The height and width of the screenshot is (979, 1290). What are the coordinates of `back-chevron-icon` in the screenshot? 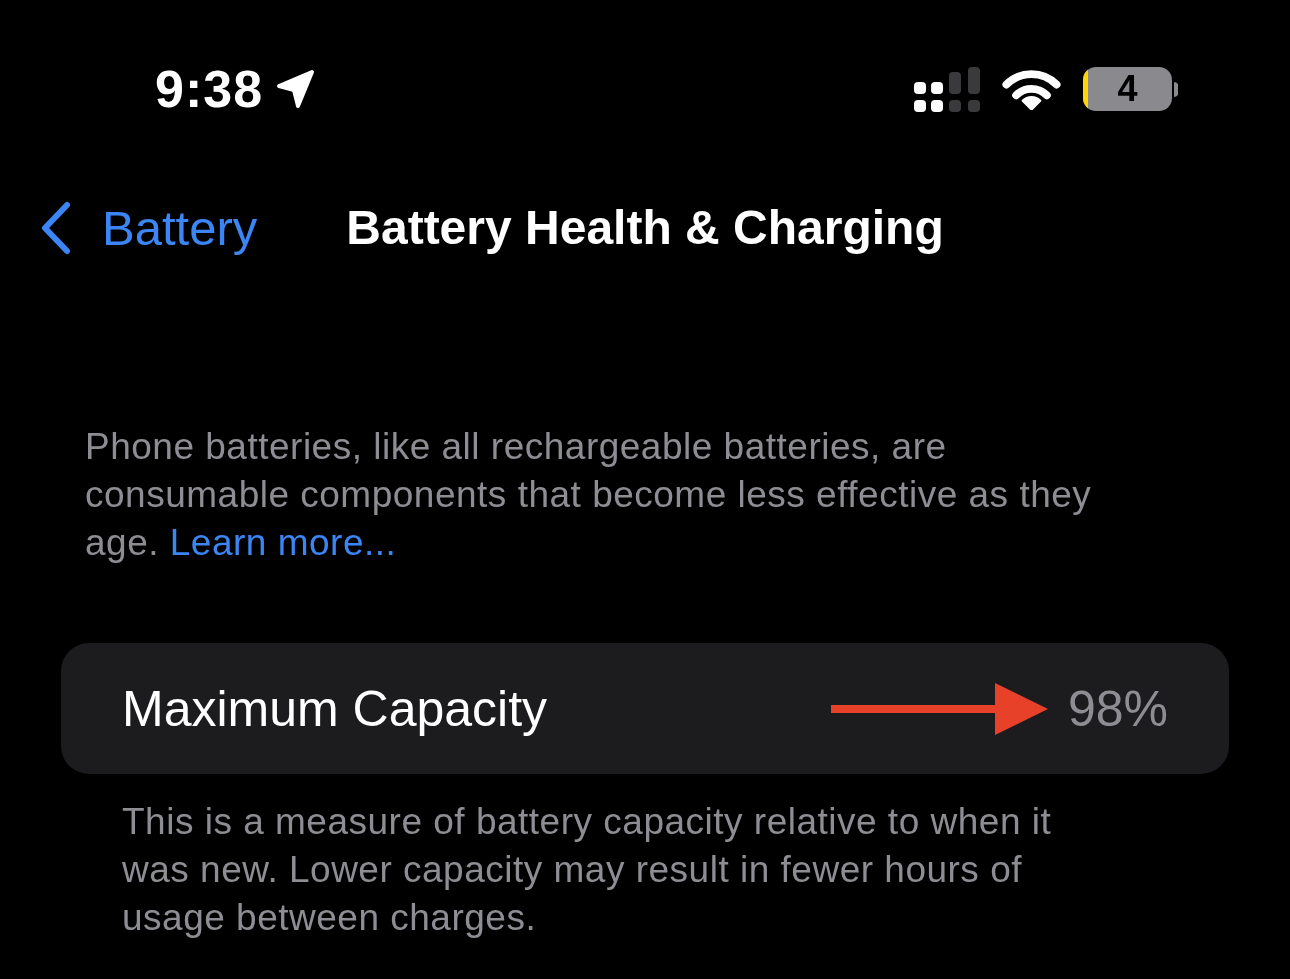 It's located at (56, 228).